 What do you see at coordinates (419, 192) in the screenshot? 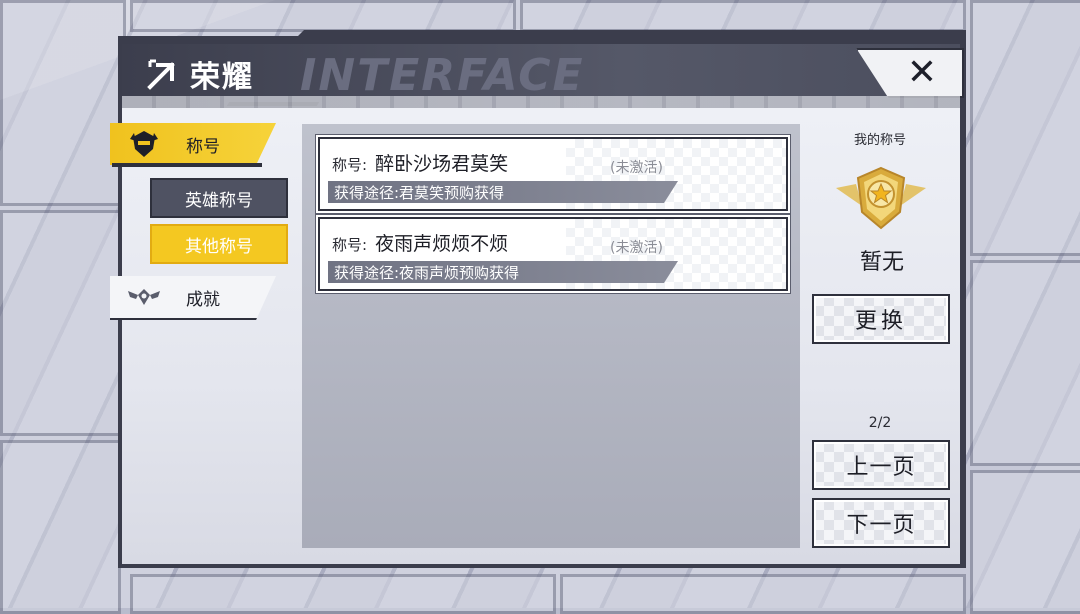
I see `title-source: 获得途径:君莫笑预购获得` at bounding box center [419, 192].